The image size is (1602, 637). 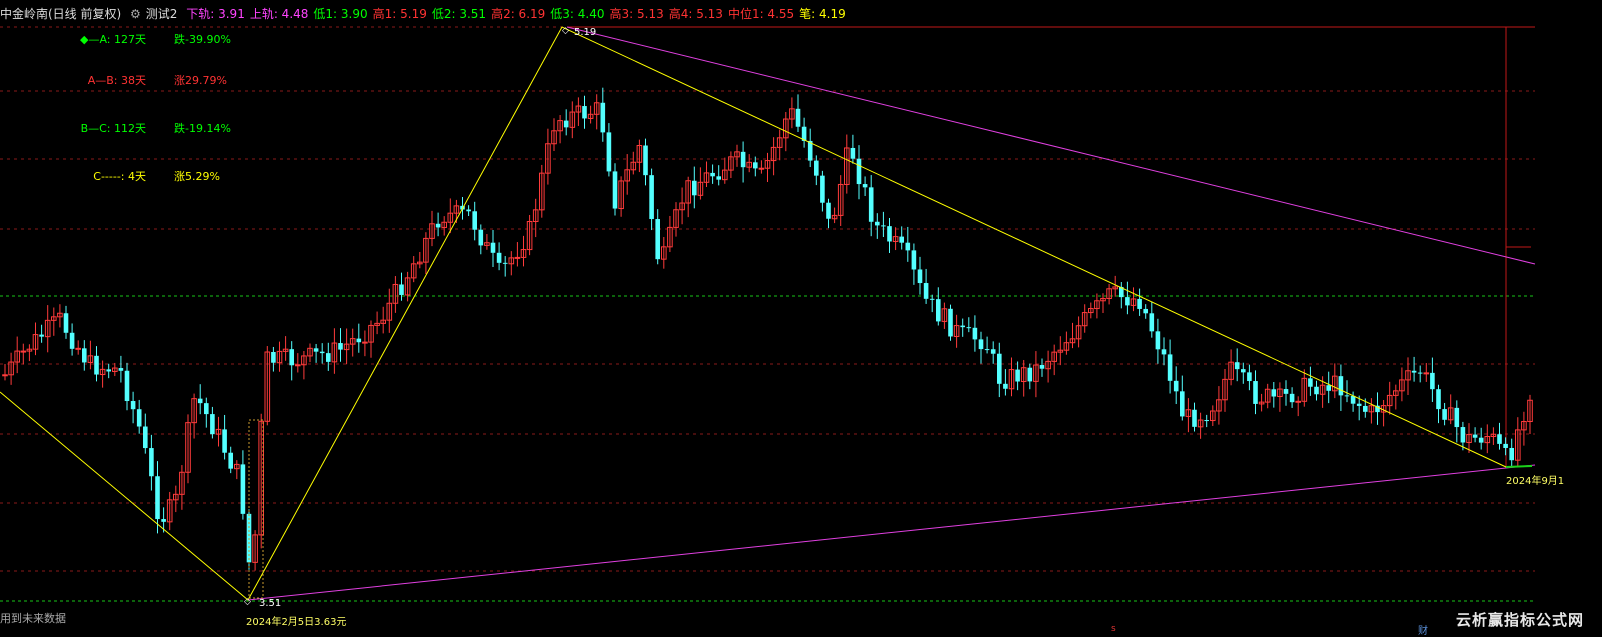 What do you see at coordinates (1535, 480) in the screenshot?
I see `right-date-label: 2024年9月1` at bounding box center [1535, 480].